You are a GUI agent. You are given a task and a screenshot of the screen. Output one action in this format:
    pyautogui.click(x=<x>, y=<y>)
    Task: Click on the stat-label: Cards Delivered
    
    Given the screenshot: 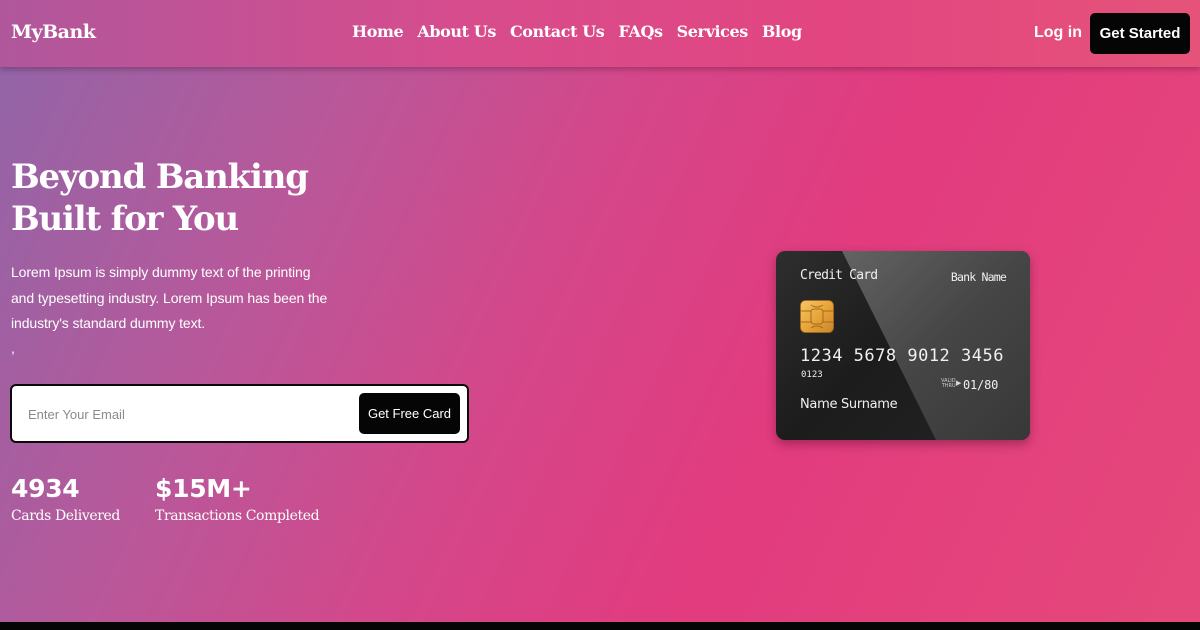 What is the action you would take?
    pyautogui.click(x=65, y=516)
    